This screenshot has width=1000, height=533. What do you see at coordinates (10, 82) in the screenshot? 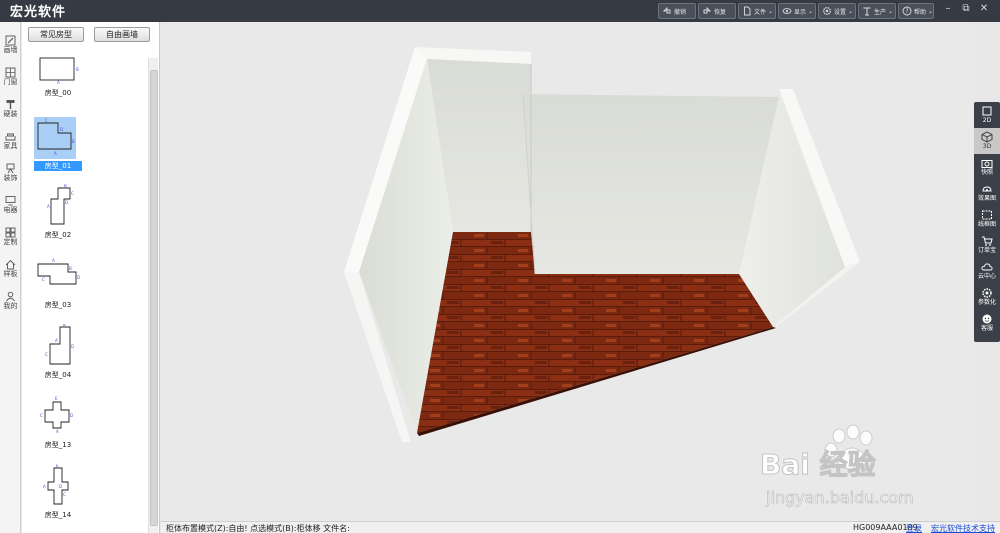
I see `category-label: 门窗` at bounding box center [10, 82].